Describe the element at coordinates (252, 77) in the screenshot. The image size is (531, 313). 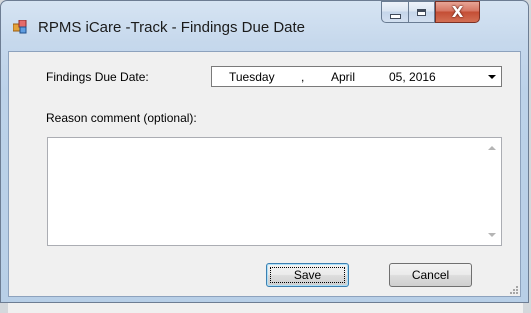
I see `date-weekday: Tuesday` at that location.